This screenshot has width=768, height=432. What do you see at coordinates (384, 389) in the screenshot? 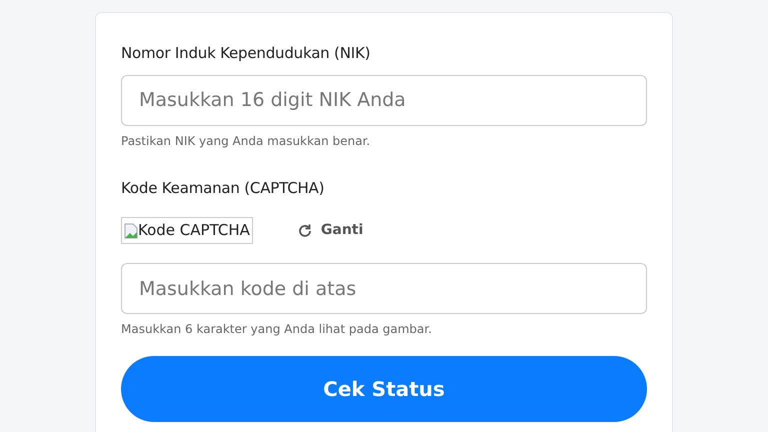
I see `submit-button: Cek Status` at bounding box center [384, 389].